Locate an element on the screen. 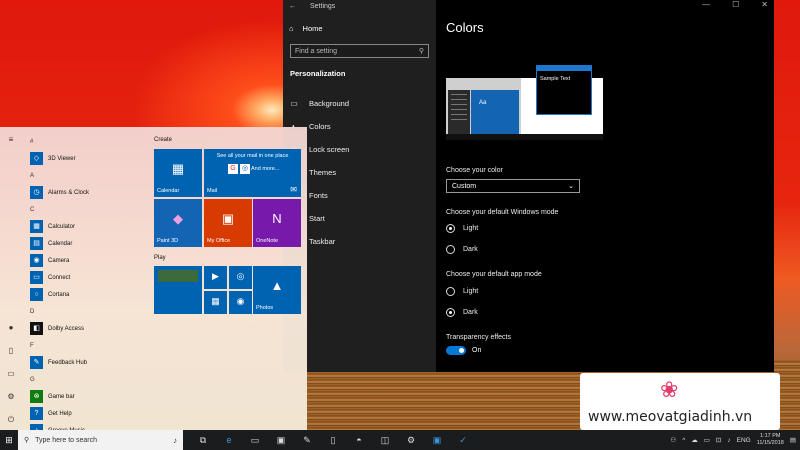 The width and height of the screenshot is (800, 450). security-icon: ▣ is located at coordinates (437, 440).